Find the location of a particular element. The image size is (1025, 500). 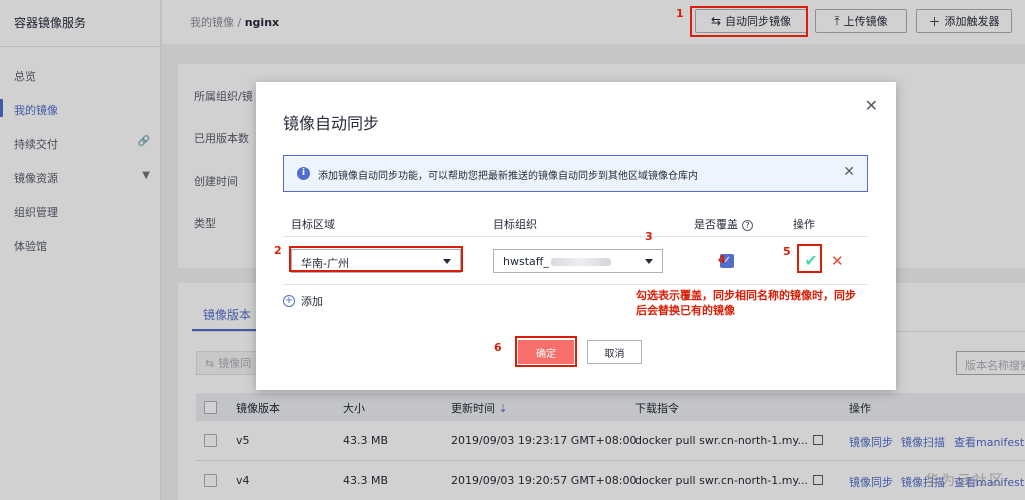

annotation-marker-6: 6 is located at coordinates (498, 347).